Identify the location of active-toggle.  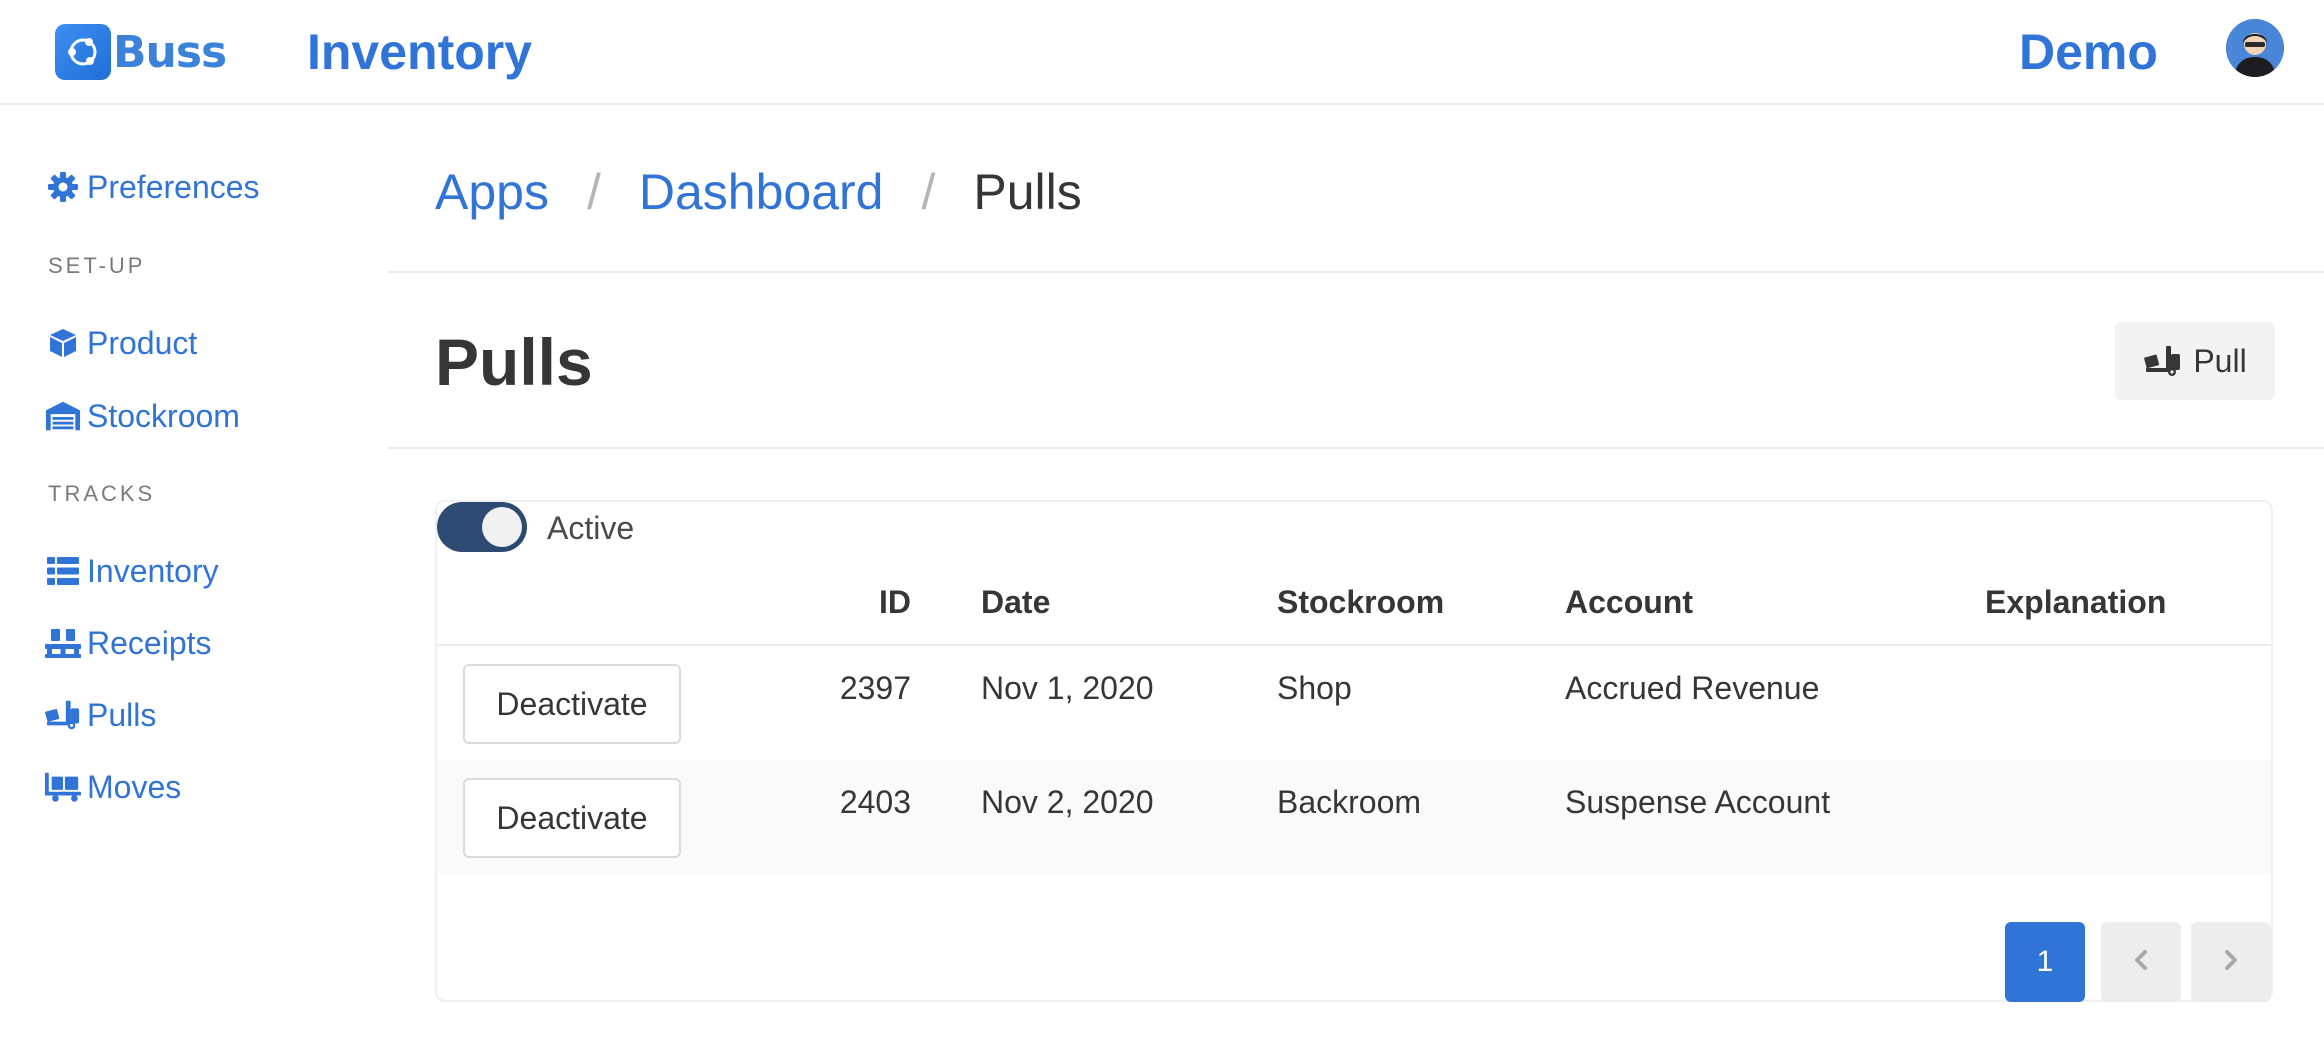
(482, 527).